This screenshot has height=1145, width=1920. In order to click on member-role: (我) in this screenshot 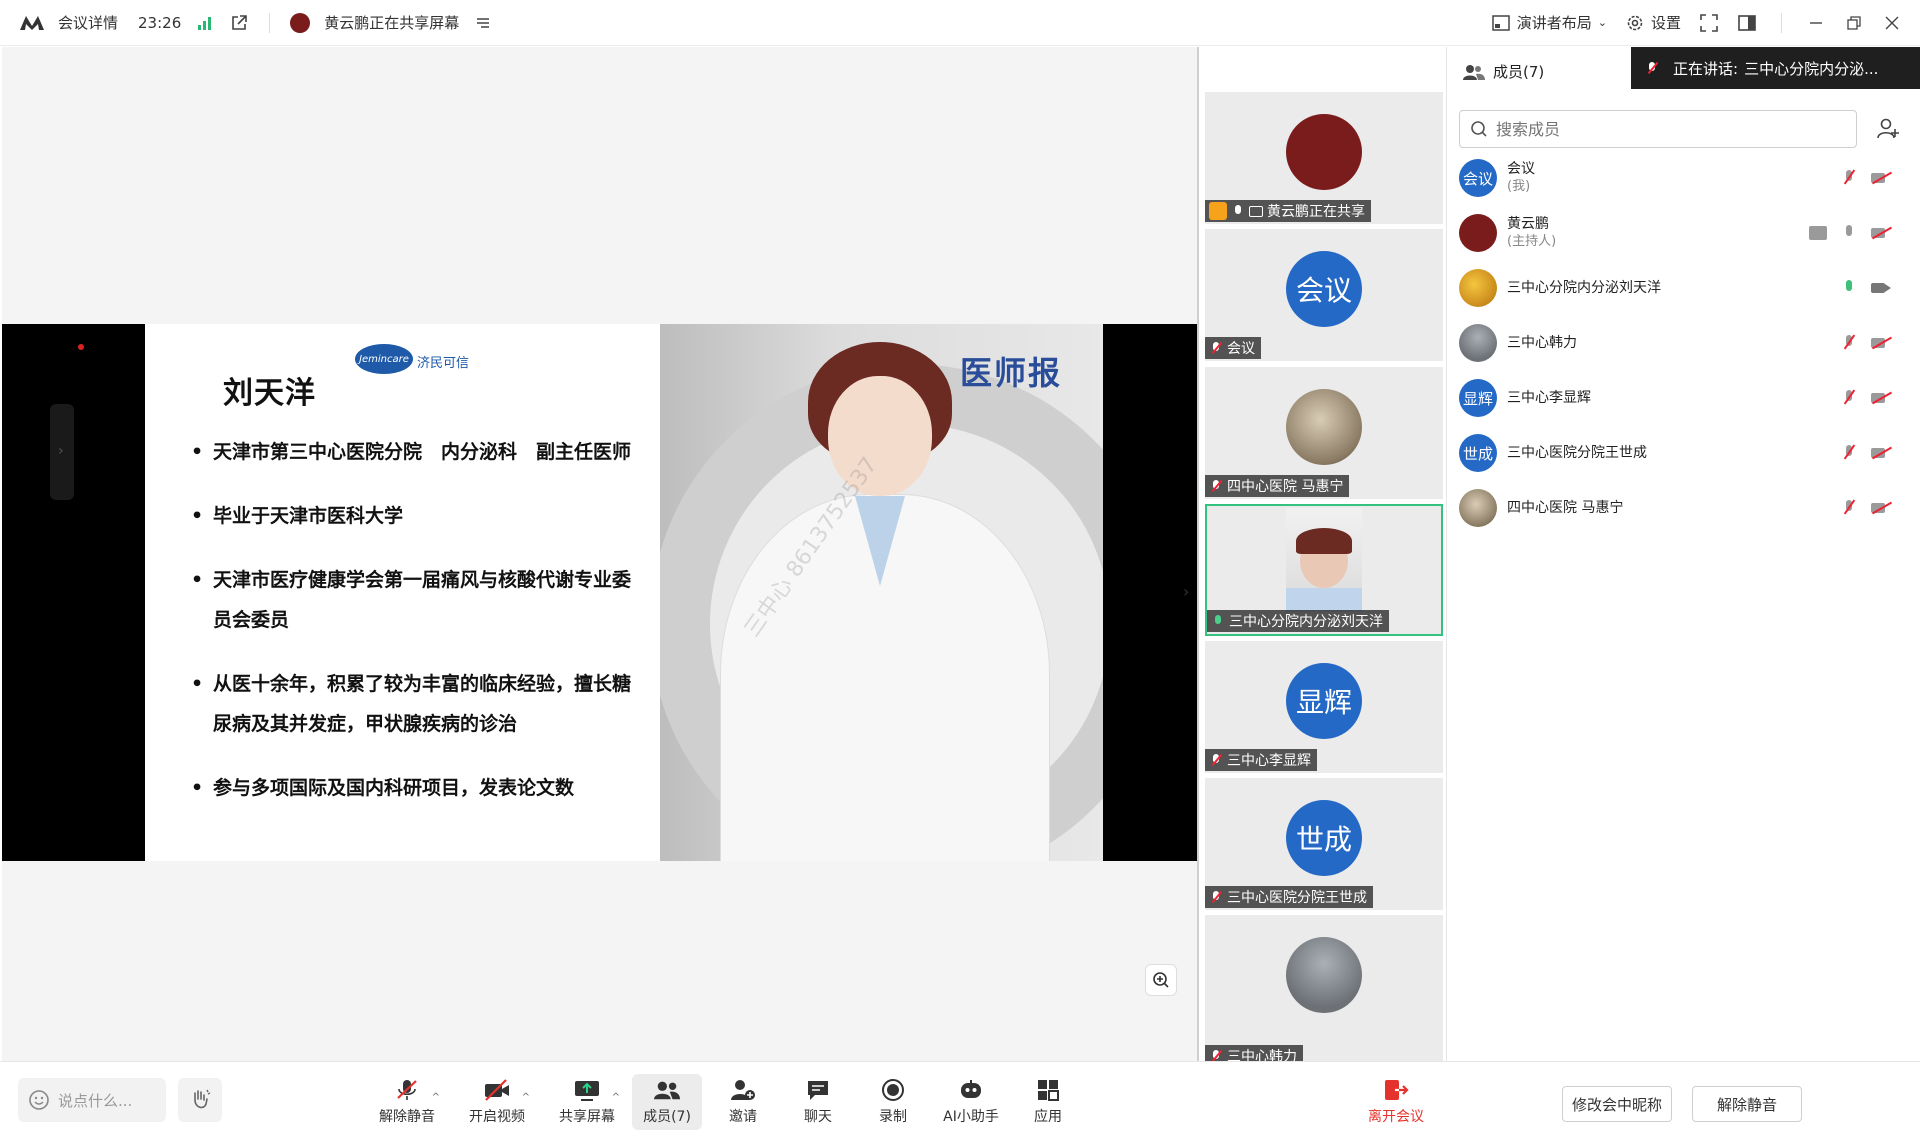, I will do `click(1519, 186)`.